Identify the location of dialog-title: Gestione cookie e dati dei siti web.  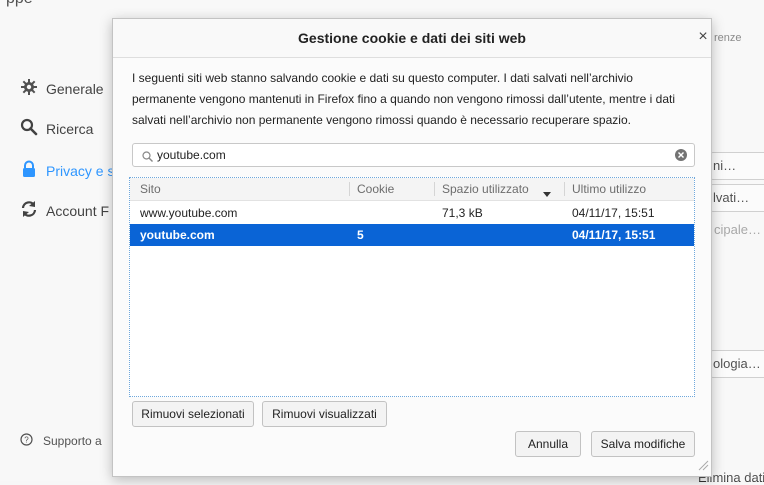
(412, 38).